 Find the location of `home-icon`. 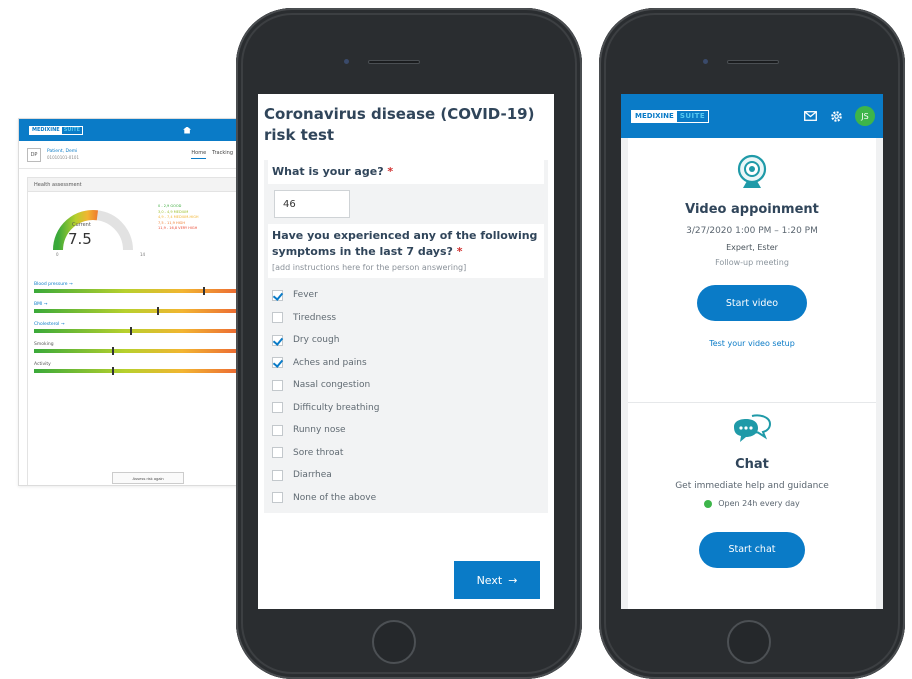

home-icon is located at coordinates (187, 130).